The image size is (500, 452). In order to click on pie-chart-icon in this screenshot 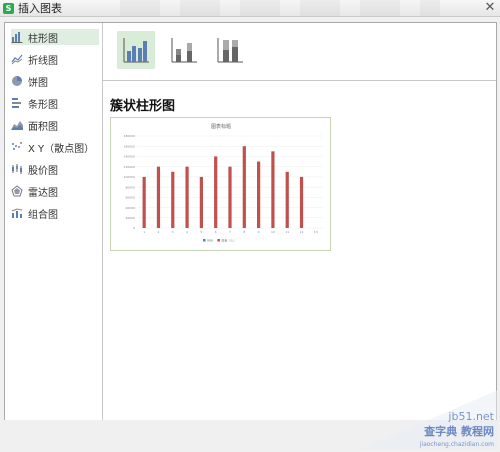, I will do `click(17, 81)`.